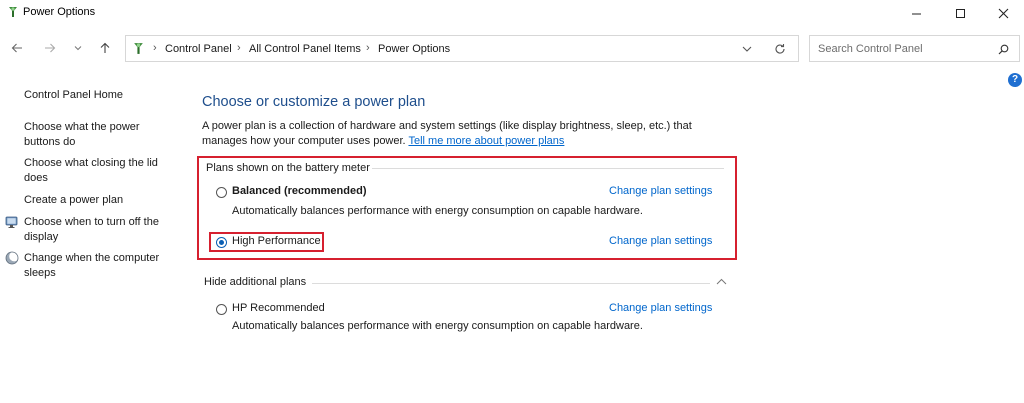 The width and height of the screenshot is (1024, 403). Describe the element at coordinates (255, 282) in the screenshot. I see `hide-additional-plans-toggle: Hide additional plans` at that location.